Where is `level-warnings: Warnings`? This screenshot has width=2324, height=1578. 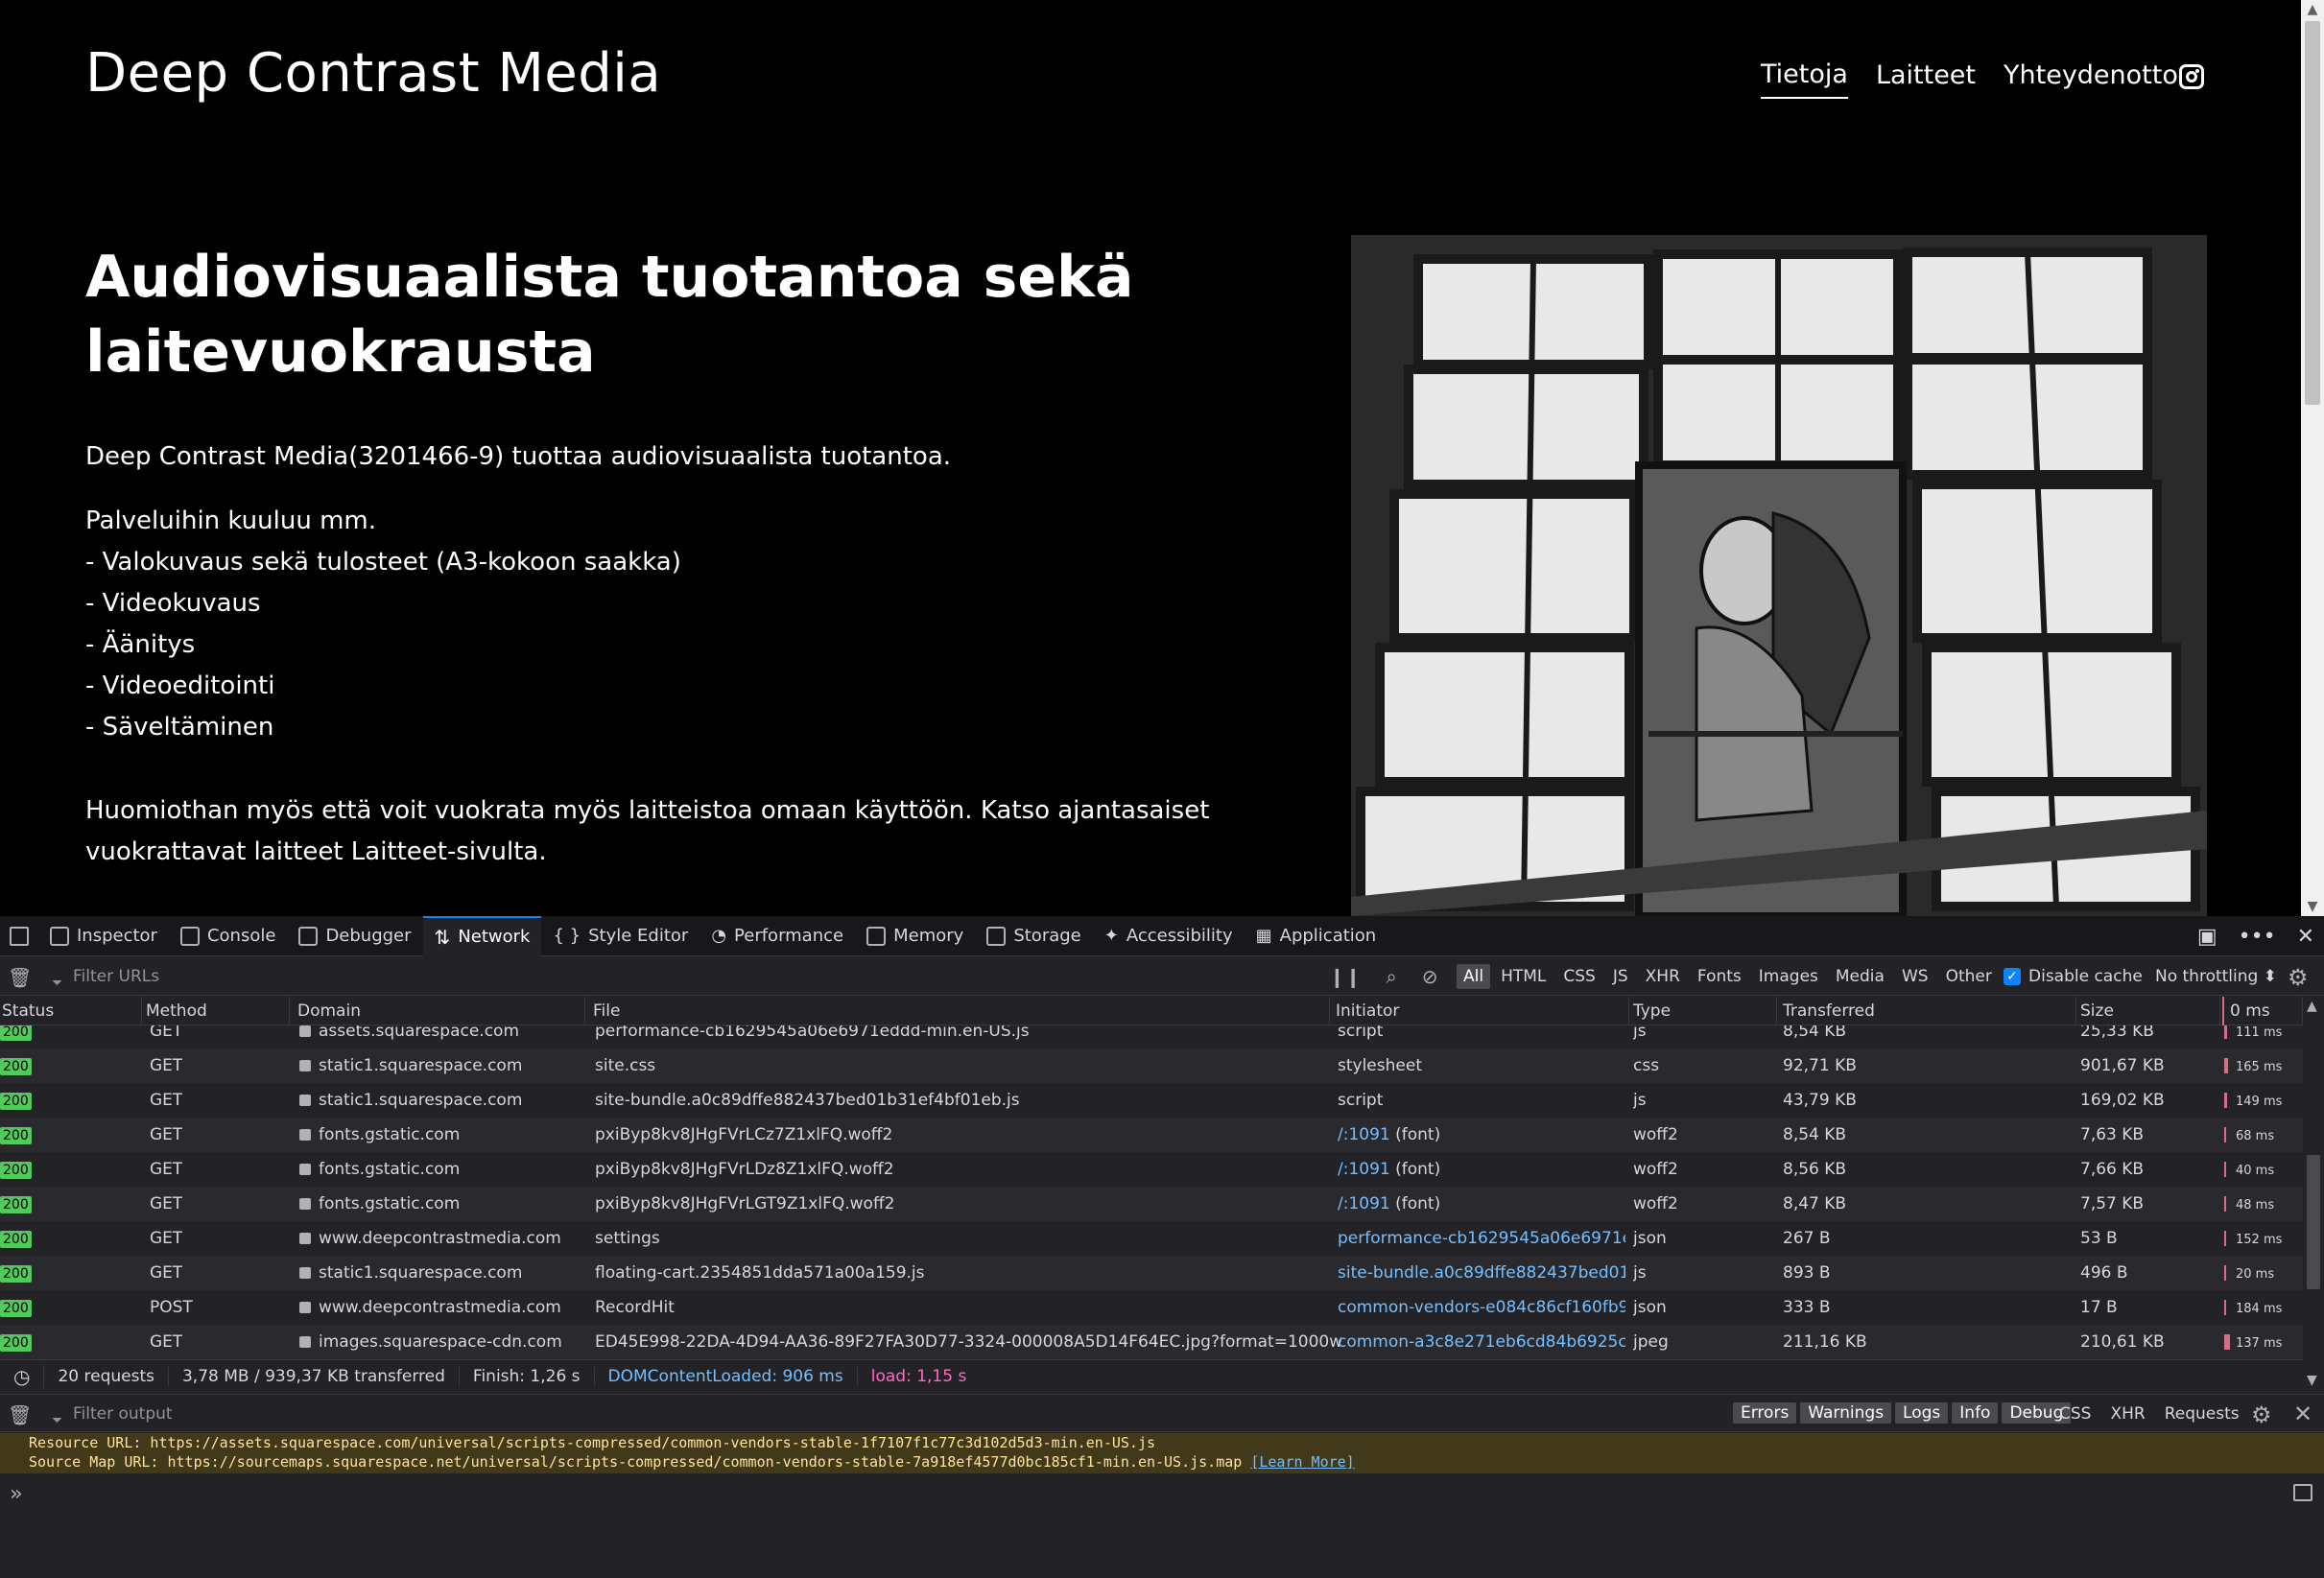
level-warnings: Warnings is located at coordinates (1846, 1413).